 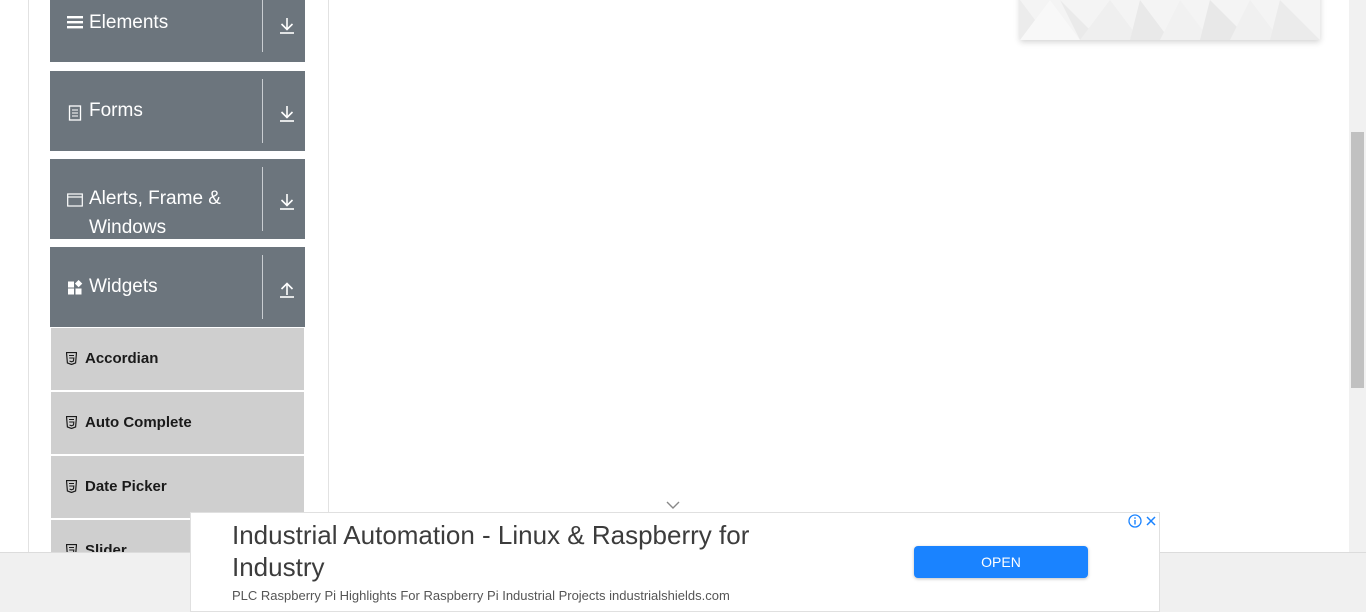 I want to click on menu-item-label: Date Picker, so click(x=126, y=486).